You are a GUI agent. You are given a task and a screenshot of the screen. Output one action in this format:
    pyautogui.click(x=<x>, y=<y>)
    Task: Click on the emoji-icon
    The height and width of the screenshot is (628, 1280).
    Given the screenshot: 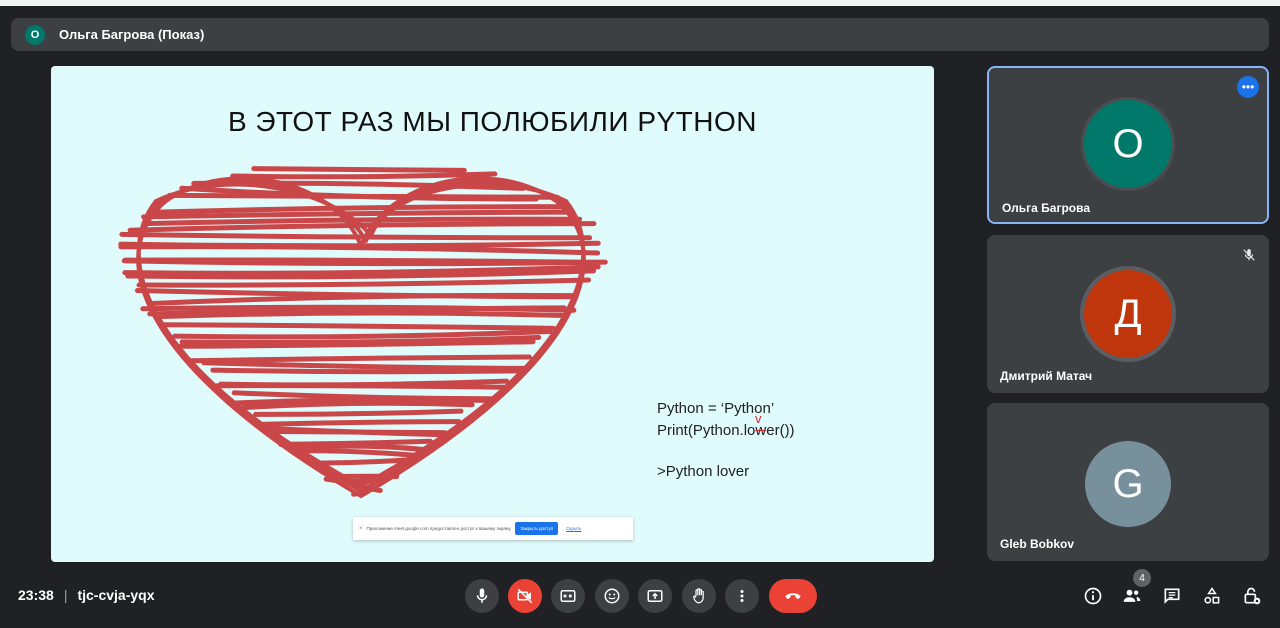 What is the action you would take?
    pyautogui.click(x=612, y=596)
    